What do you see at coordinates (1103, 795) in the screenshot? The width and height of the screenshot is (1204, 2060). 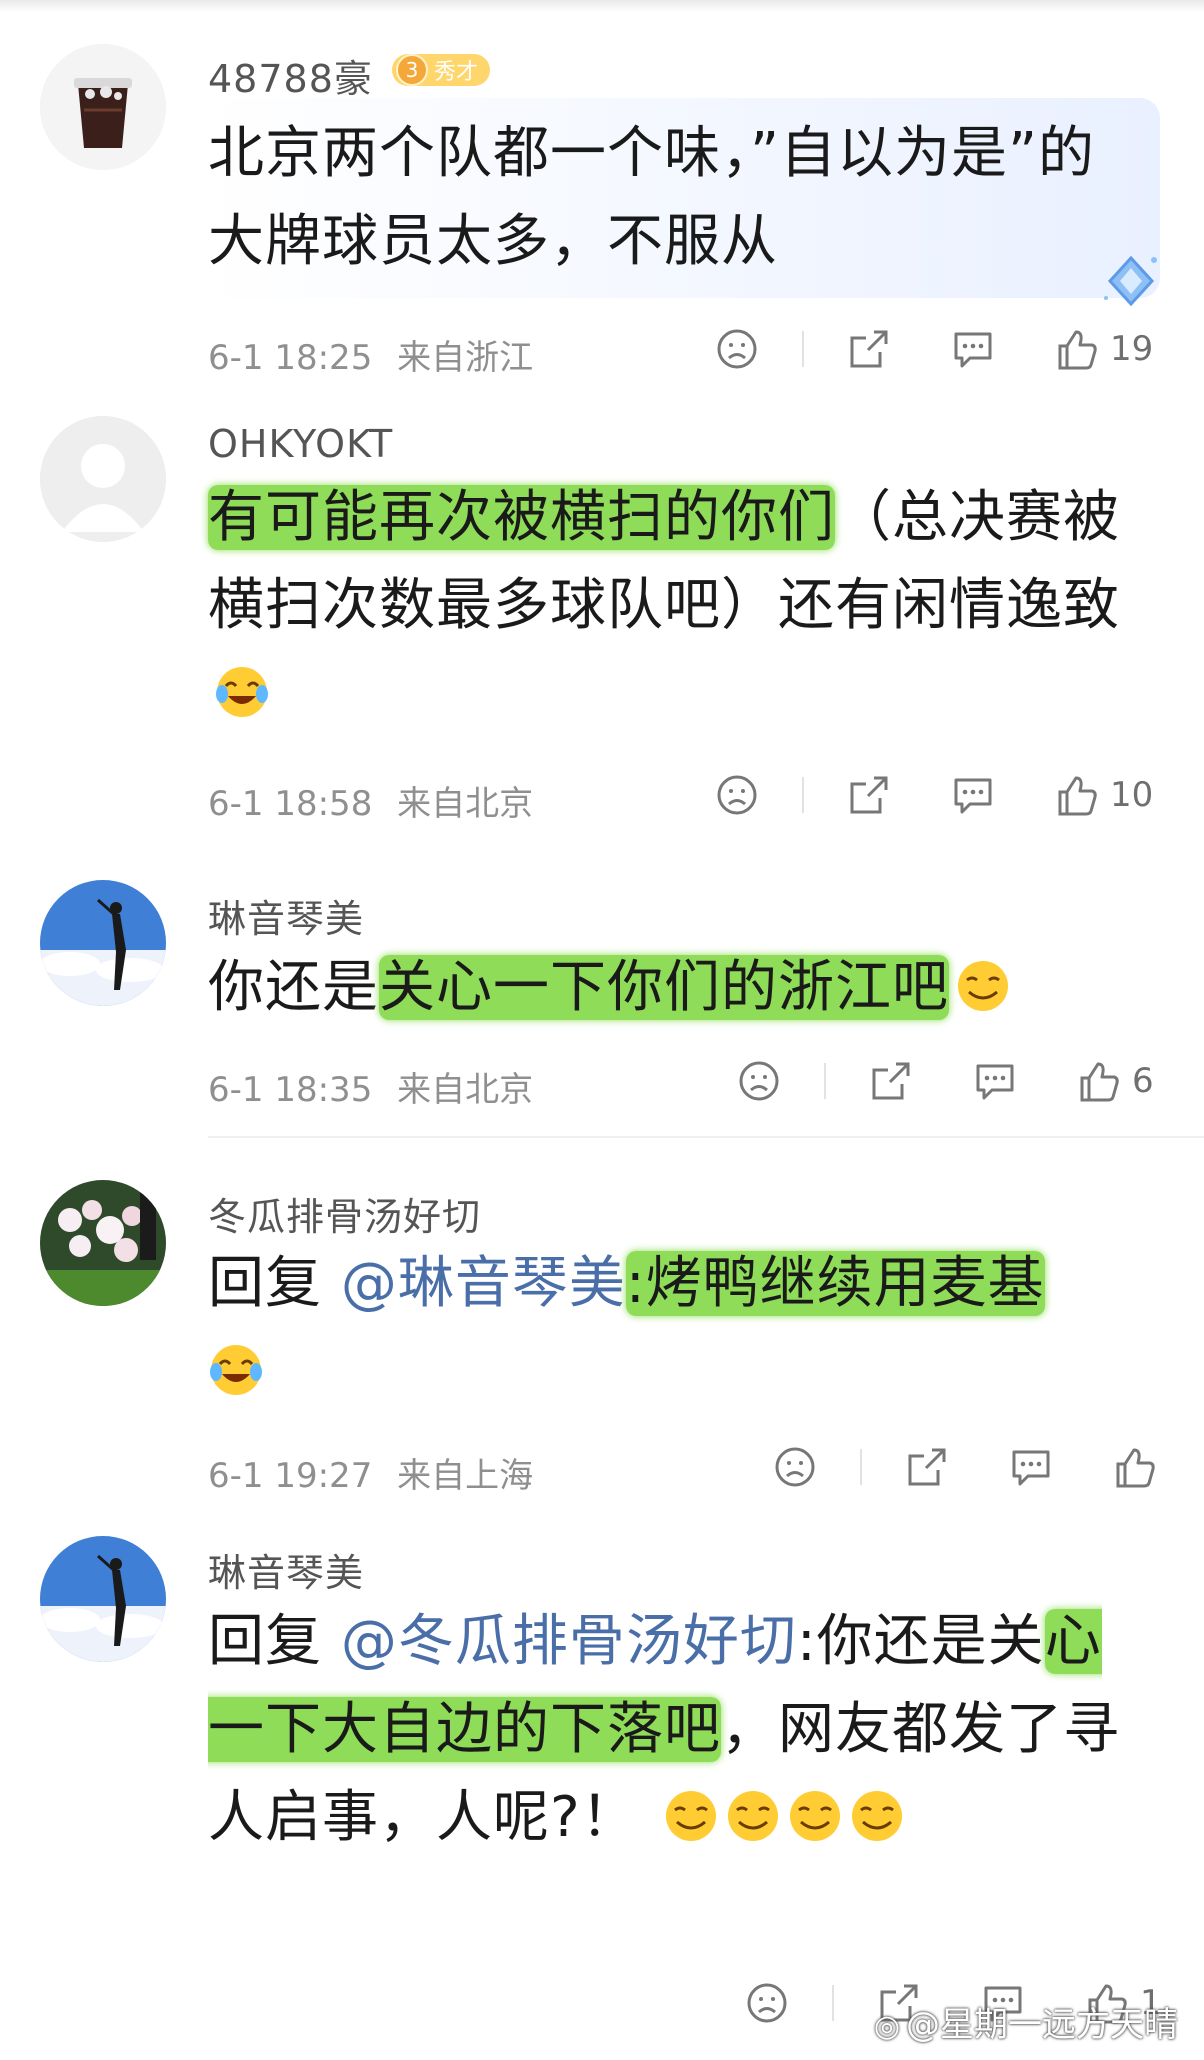 I see `like-button: 10` at bounding box center [1103, 795].